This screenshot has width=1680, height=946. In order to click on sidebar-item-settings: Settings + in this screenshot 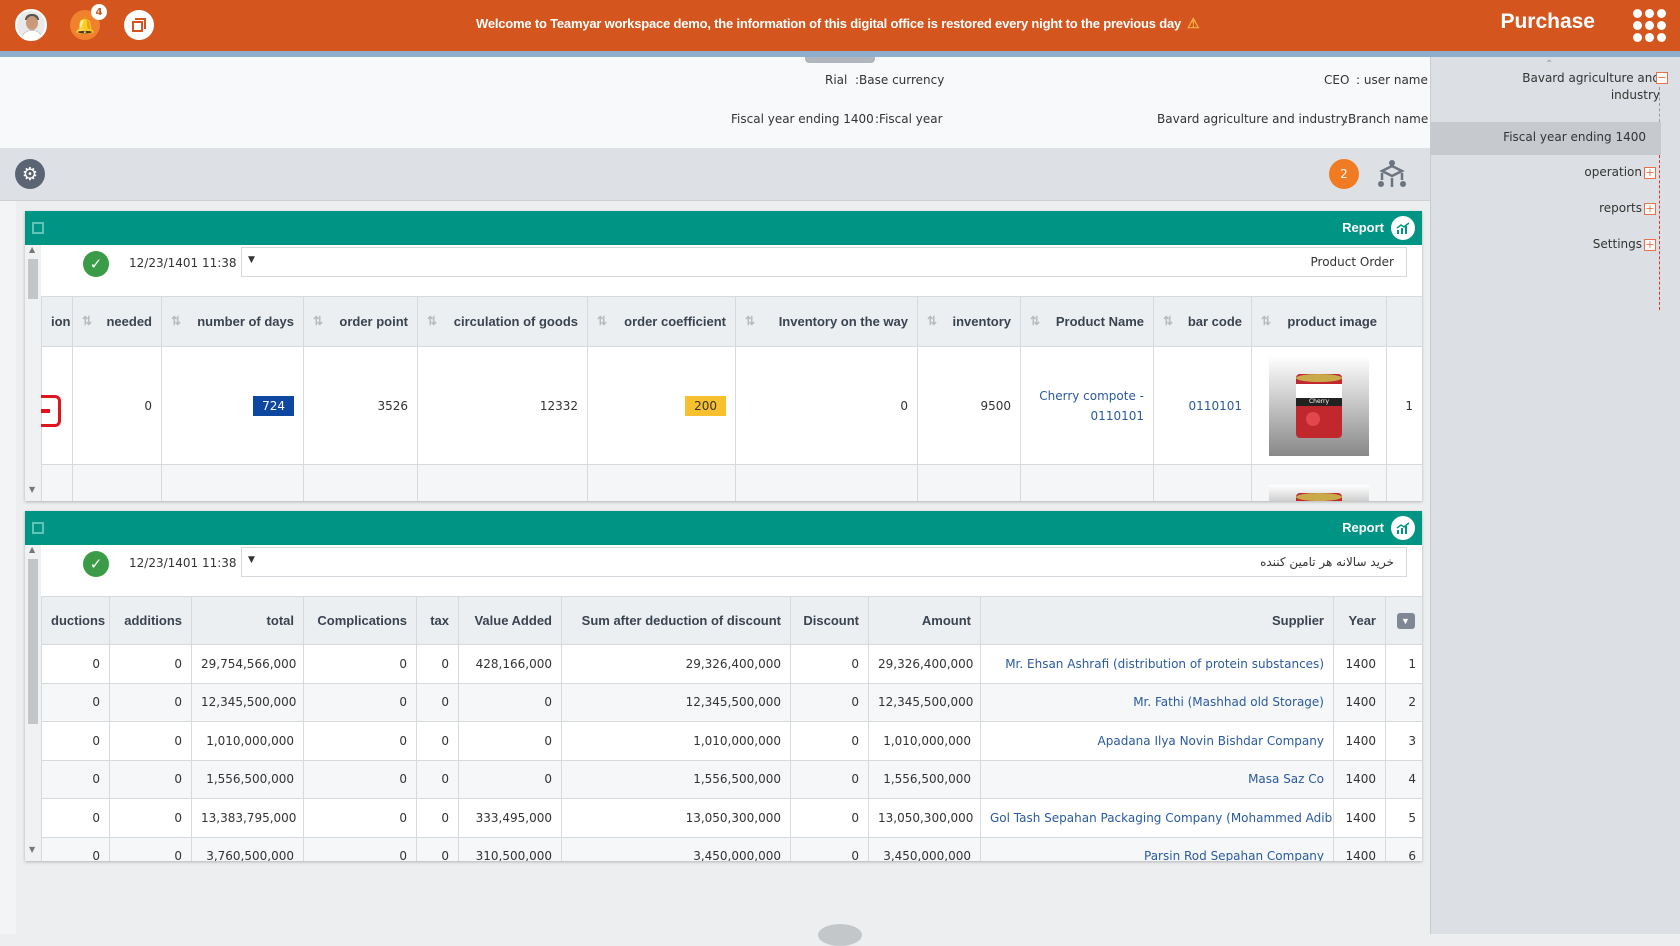, I will do `click(1624, 244)`.